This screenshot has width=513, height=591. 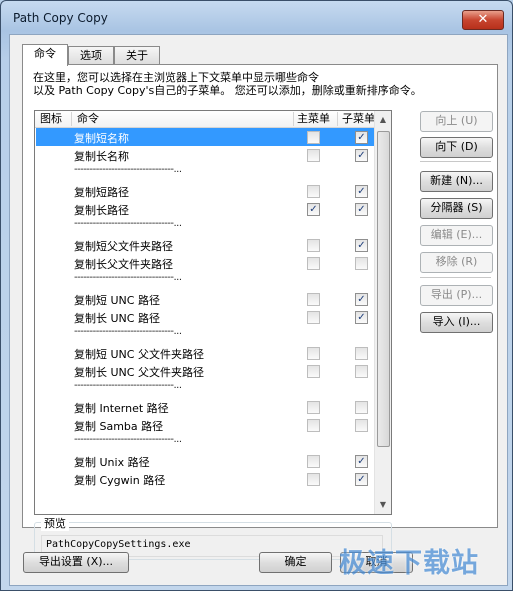 What do you see at coordinates (206, 317) in the screenshot?
I see `command-row: 复制长 UNC 路径 ✓` at bounding box center [206, 317].